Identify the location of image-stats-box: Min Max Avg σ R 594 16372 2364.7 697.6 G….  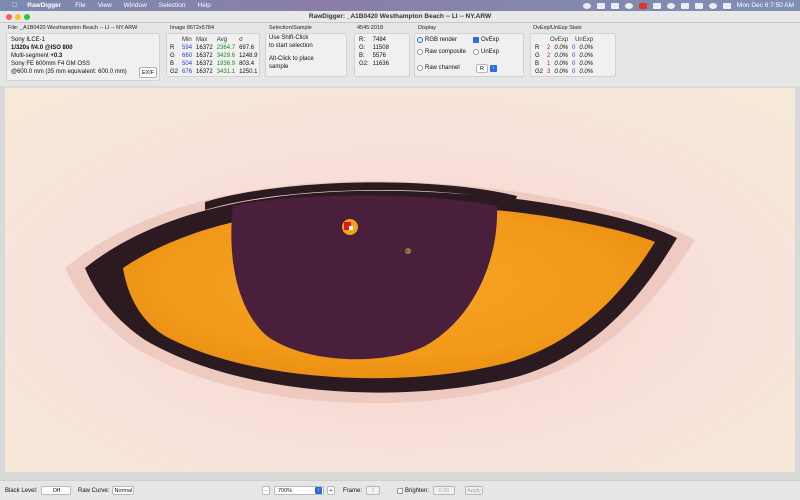
(213, 55).